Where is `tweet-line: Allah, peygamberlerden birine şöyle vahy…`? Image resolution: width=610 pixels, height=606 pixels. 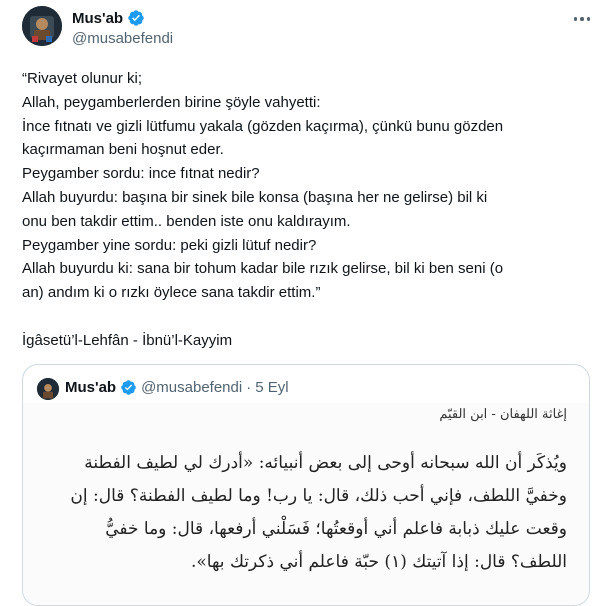 tweet-line: Allah, peygamberlerden birine şöyle vahy… is located at coordinates (171, 102).